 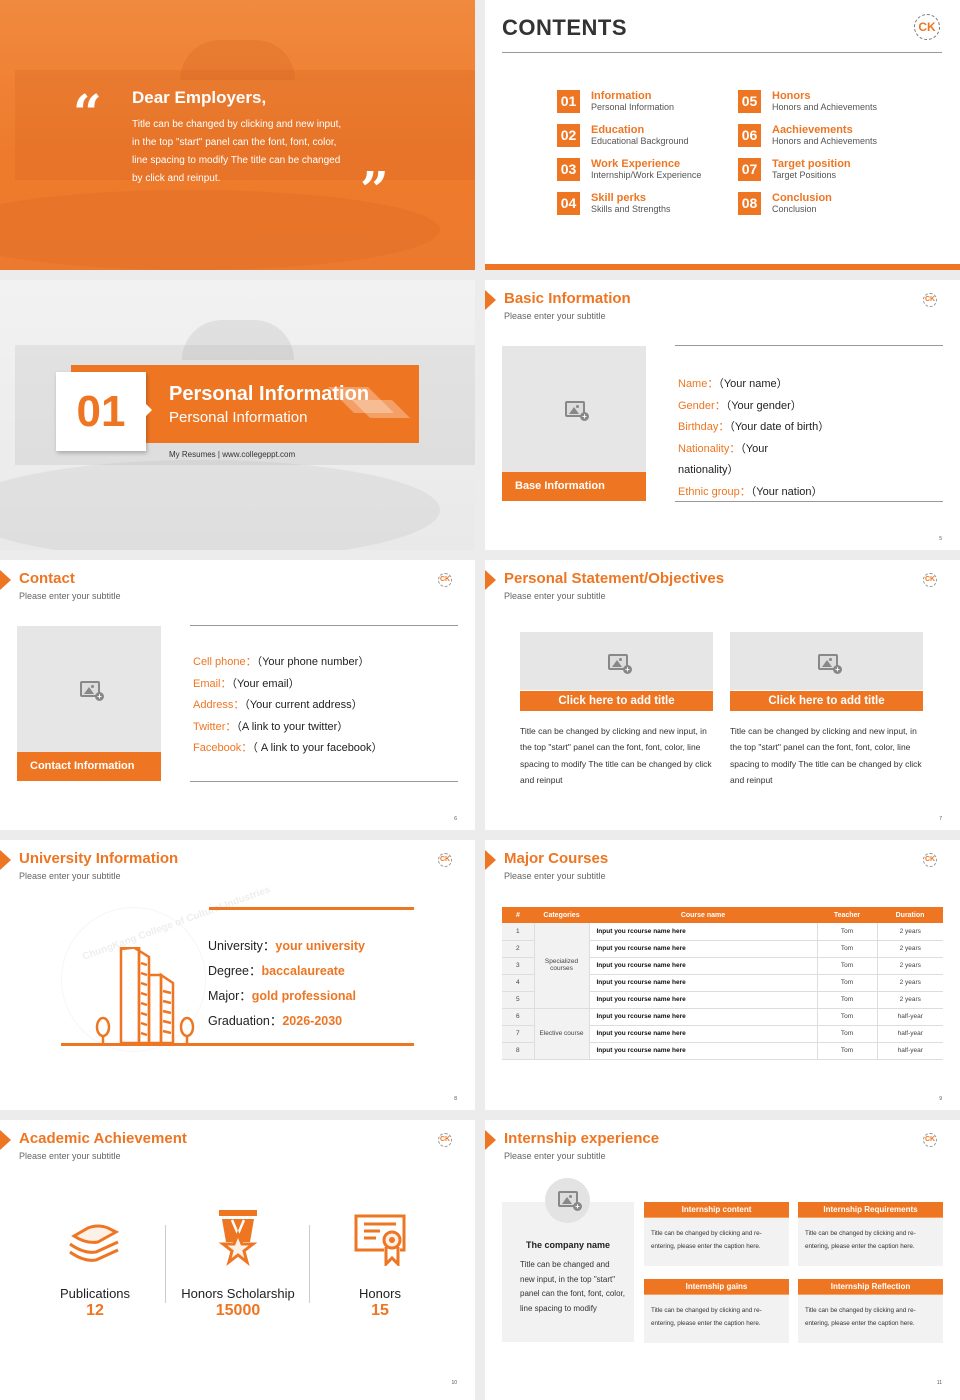 I want to click on section-title: Personal Information, so click(x=269, y=394).